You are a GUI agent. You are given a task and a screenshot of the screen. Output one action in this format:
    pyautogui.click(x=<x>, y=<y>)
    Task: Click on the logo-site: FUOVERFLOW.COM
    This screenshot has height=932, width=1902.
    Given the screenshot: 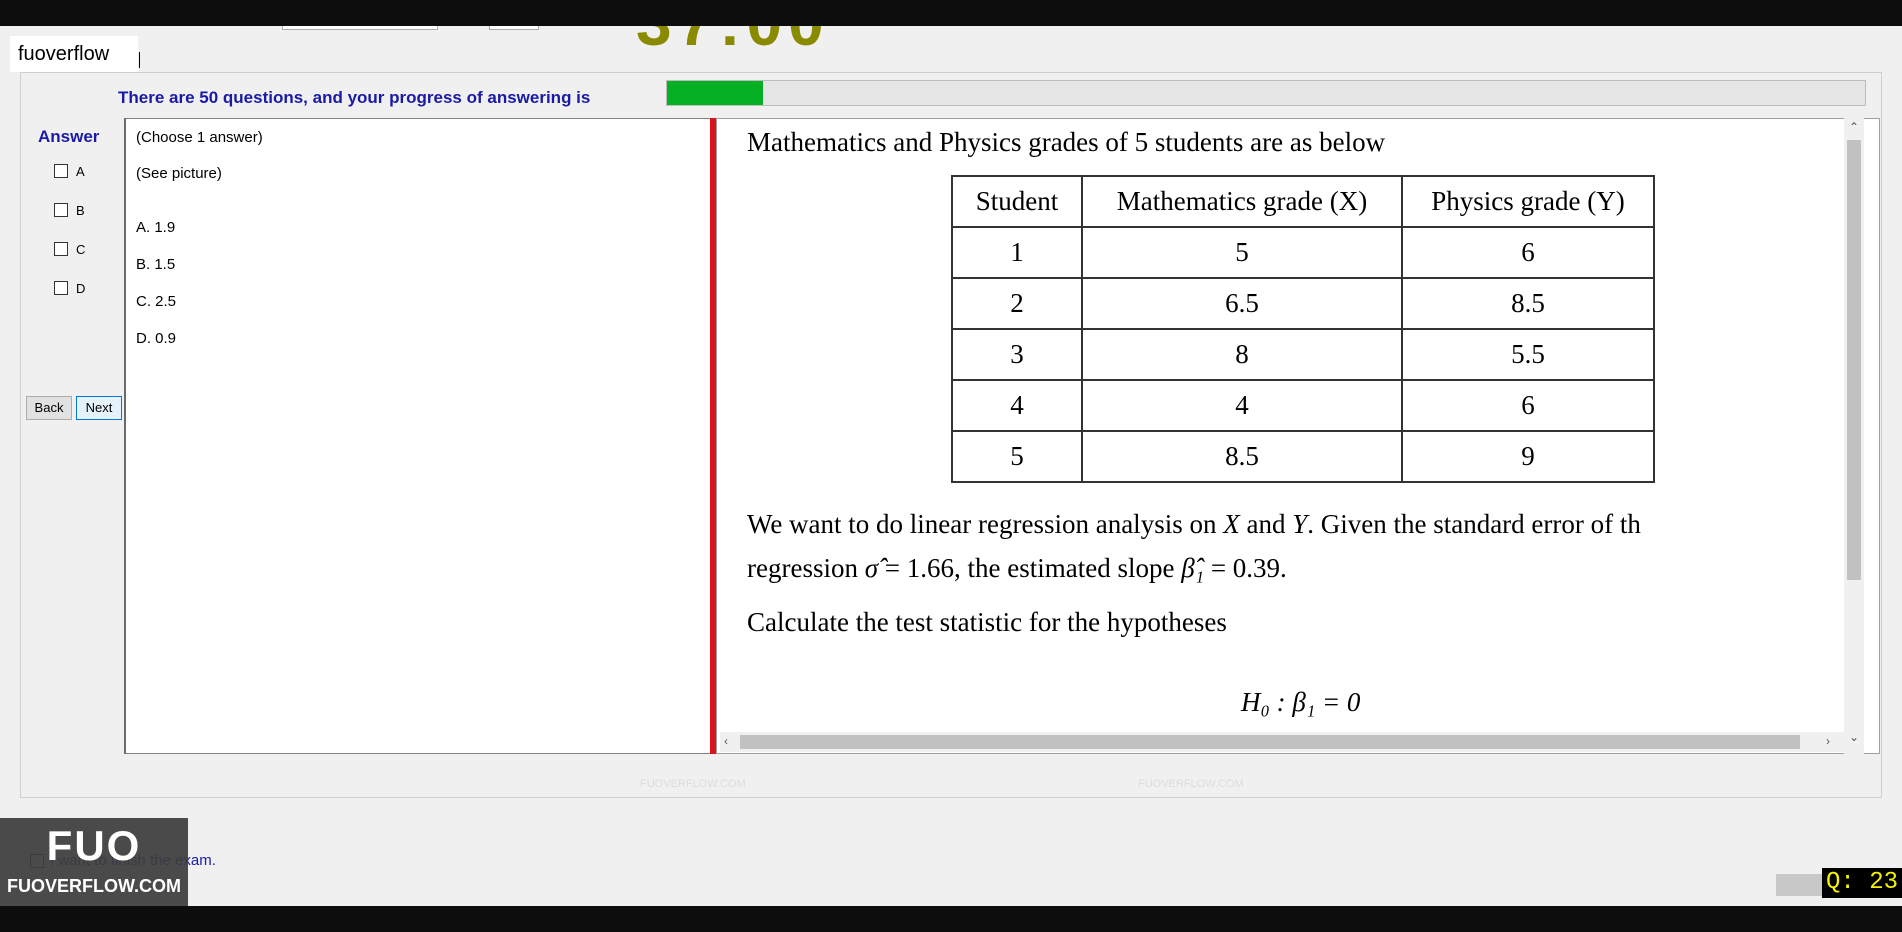 What is the action you would take?
    pyautogui.click(x=94, y=886)
    